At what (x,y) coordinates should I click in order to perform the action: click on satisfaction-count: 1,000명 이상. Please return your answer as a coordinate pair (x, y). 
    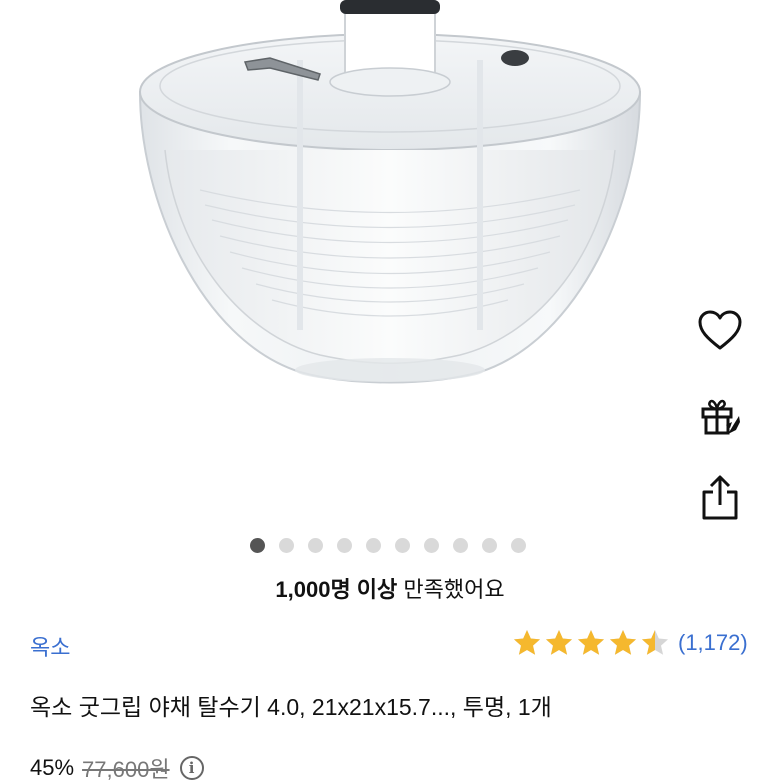
    Looking at the image, I should click on (336, 589).